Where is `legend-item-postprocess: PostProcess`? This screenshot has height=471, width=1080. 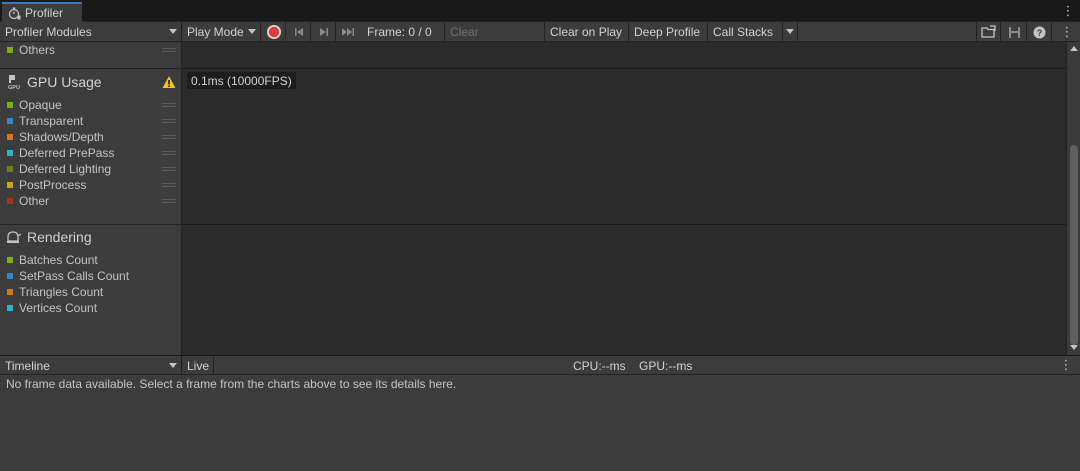
legend-item-postprocess: PostProcess is located at coordinates (46, 185).